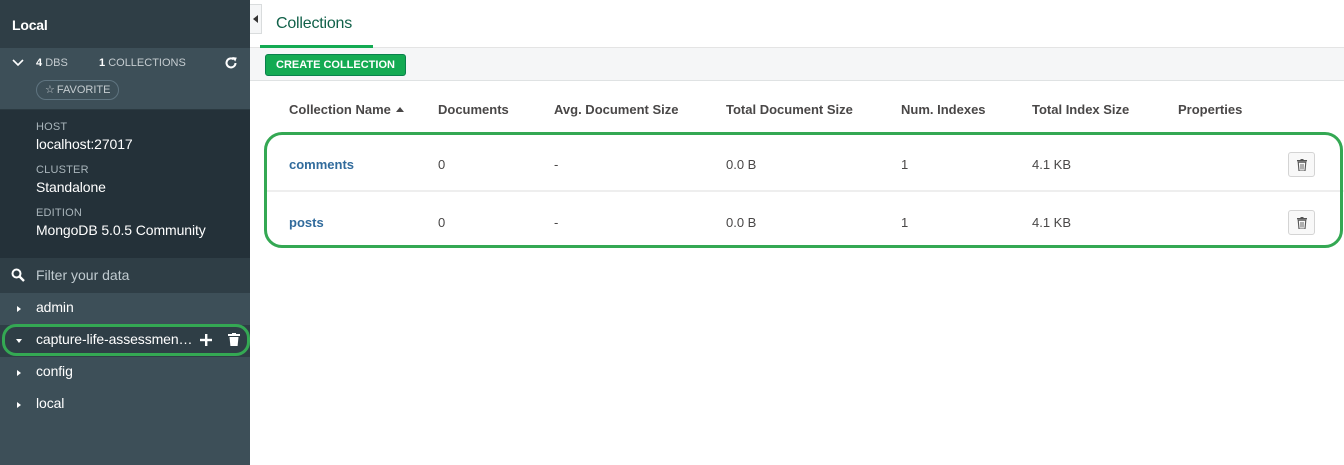 The image size is (1344, 465). I want to click on filter-bar, so click(125, 275).